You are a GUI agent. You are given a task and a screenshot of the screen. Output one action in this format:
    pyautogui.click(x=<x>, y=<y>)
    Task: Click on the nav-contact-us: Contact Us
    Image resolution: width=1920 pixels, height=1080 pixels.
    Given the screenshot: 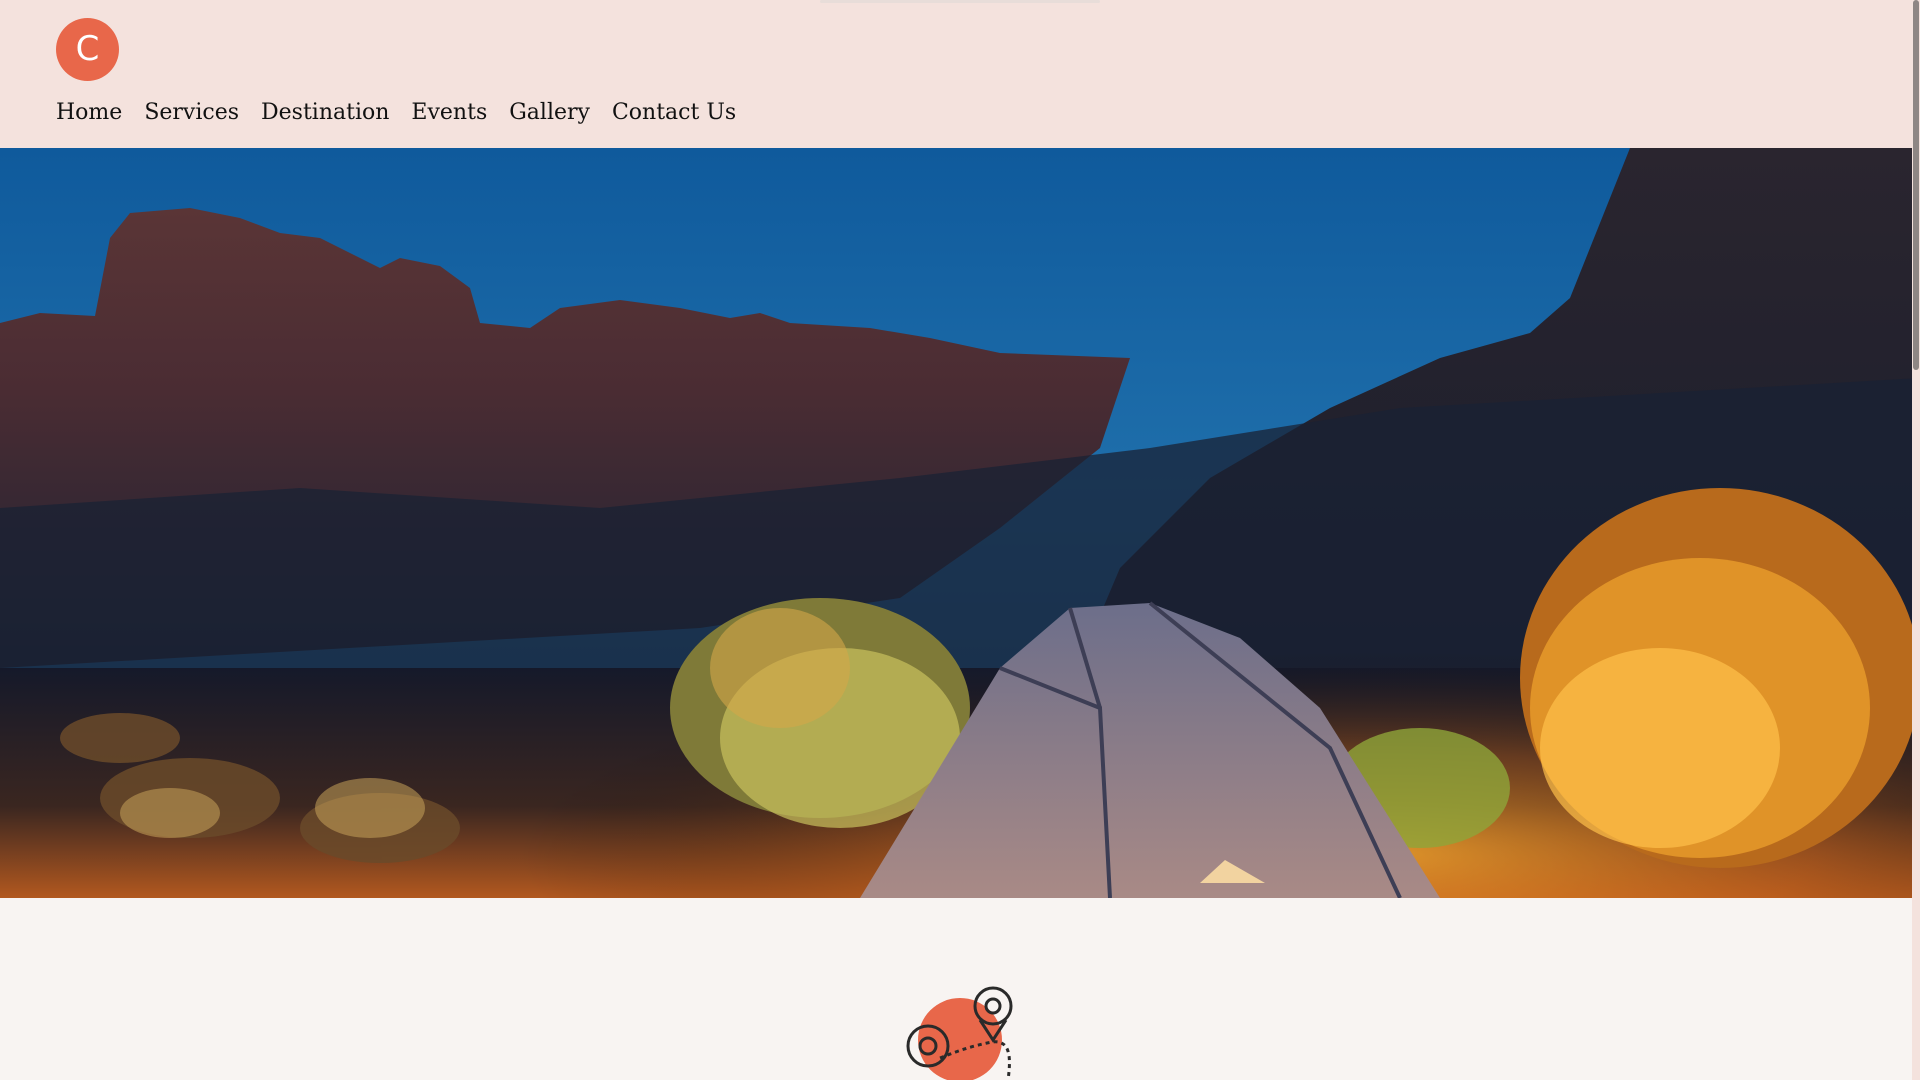 What is the action you would take?
    pyautogui.click(x=674, y=112)
    